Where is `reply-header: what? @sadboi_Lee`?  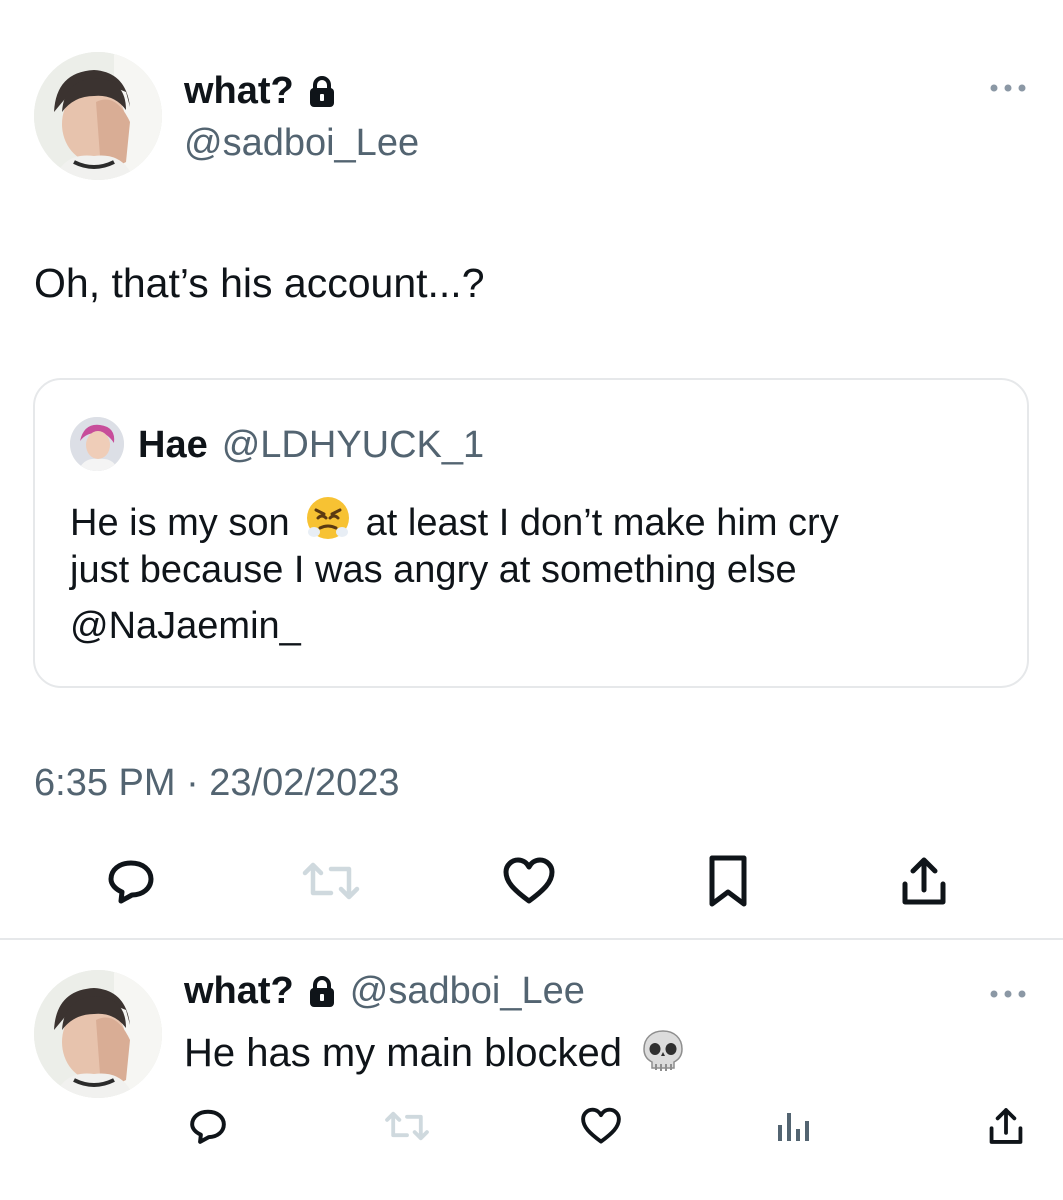 reply-header: what? @sadboi_Lee is located at coordinates (384, 991).